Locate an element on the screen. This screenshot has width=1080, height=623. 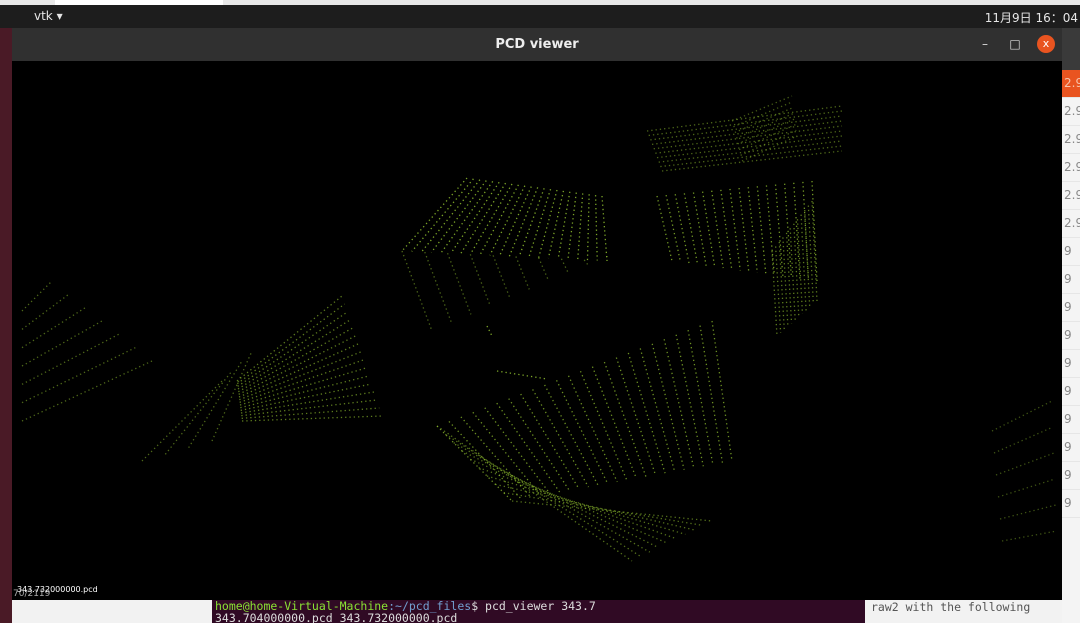
file-name-label: 343.732000000.pcd is located at coordinates (57, 589).